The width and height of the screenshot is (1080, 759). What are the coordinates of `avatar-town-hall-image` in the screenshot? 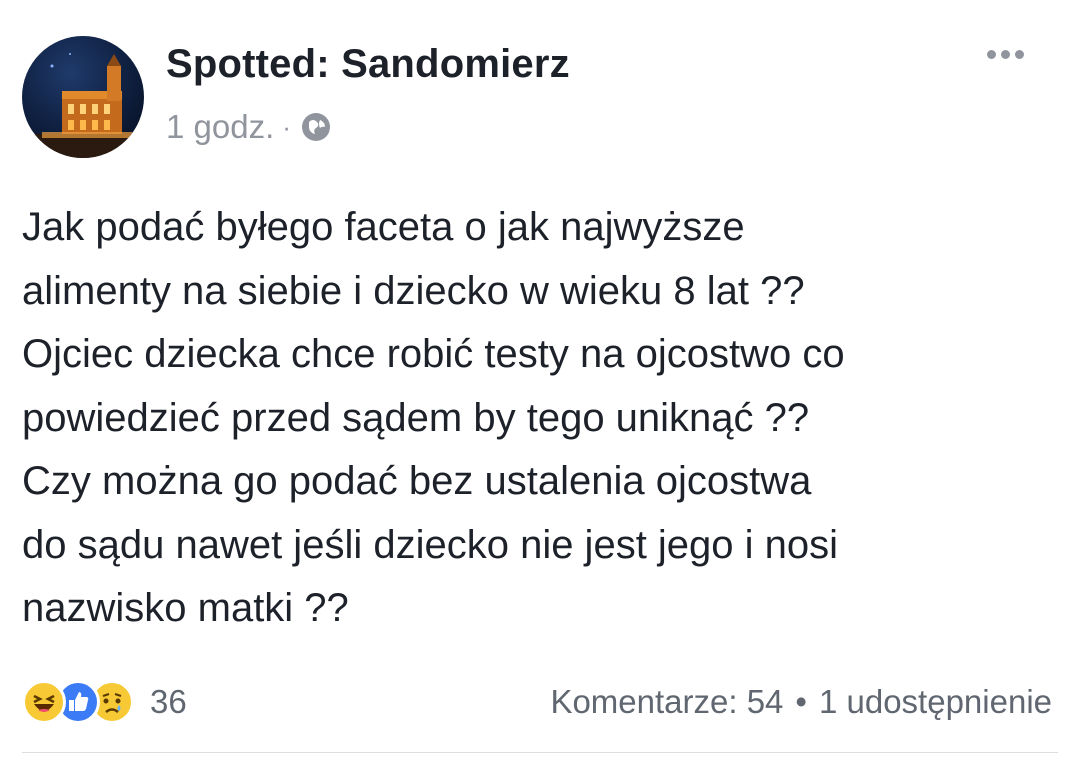 It's located at (83, 105).